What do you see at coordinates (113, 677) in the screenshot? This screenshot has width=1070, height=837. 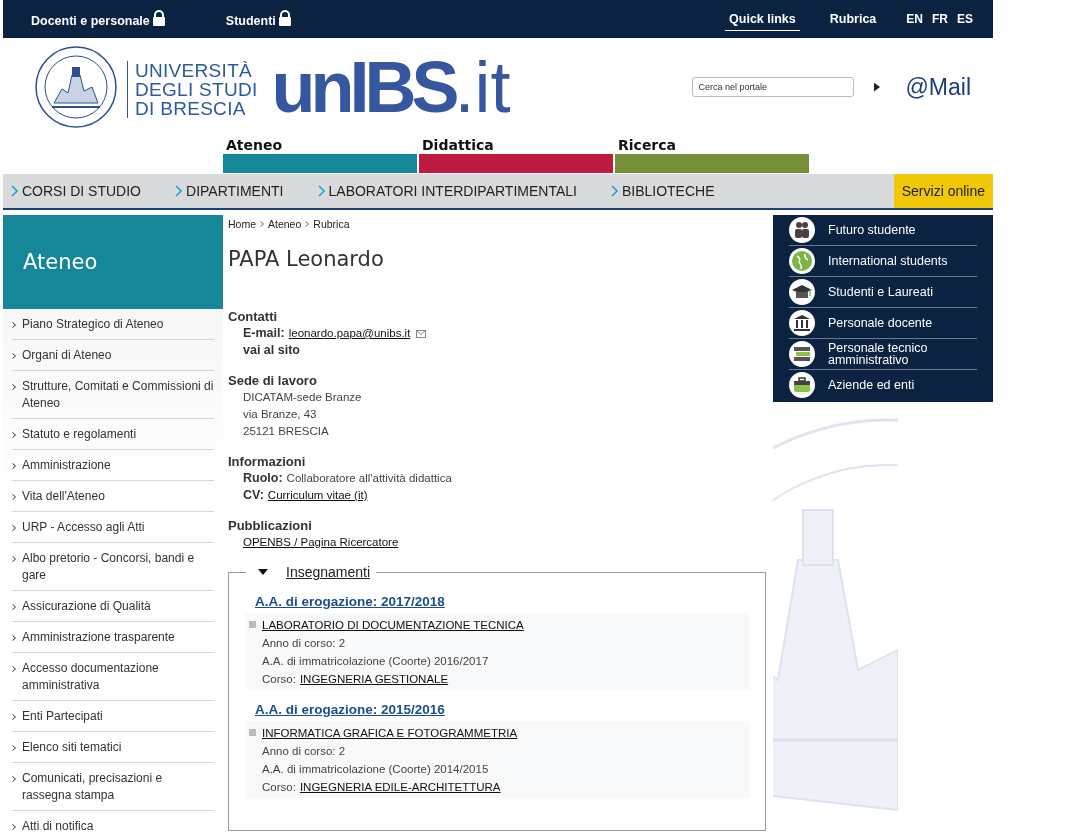 I see `sidebar-item: Accesso documentazione amministrativa` at bounding box center [113, 677].